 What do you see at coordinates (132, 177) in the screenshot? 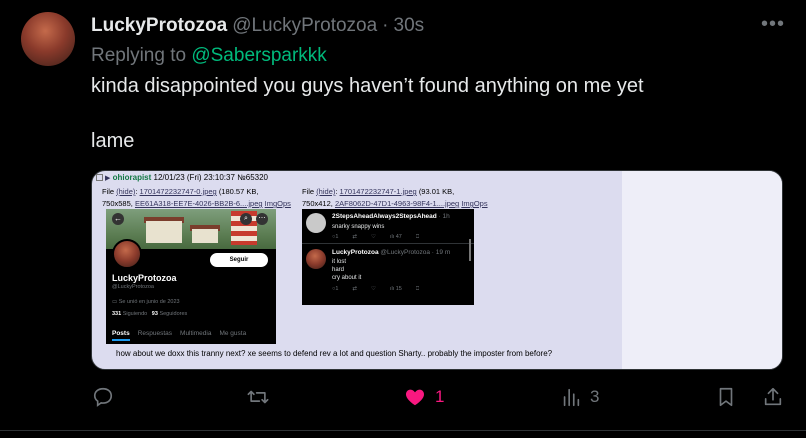
I see `poster-name: ohiorapist` at bounding box center [132, 177].